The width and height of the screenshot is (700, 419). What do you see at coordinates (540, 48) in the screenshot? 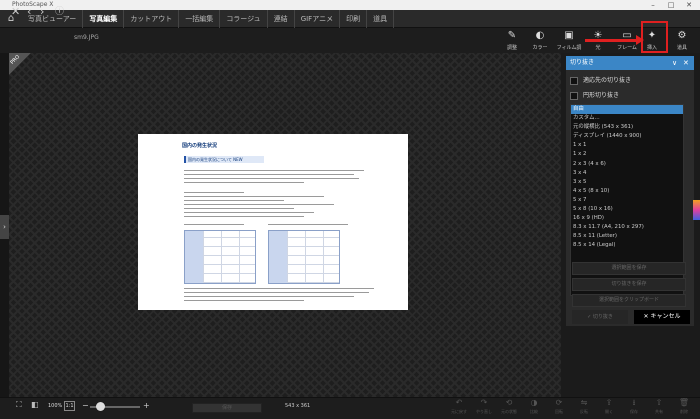
I see `tool-label: カラー` at bounding box center [540, 48].